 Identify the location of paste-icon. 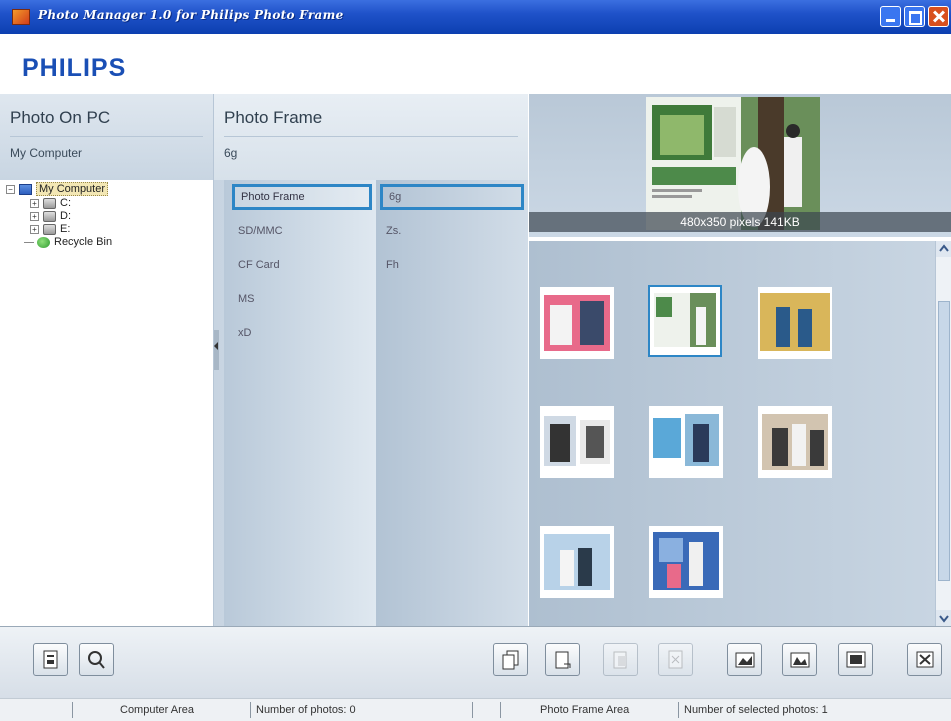
(563, 660).